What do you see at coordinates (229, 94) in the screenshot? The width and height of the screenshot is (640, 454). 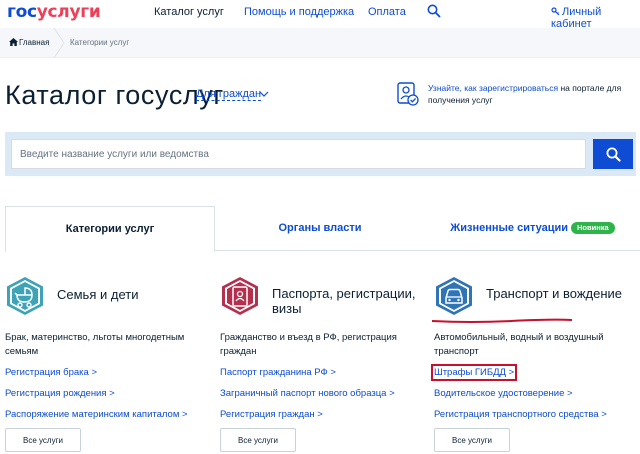 I see `audience-selector: Для граждан` at bounding box center [229, 94].